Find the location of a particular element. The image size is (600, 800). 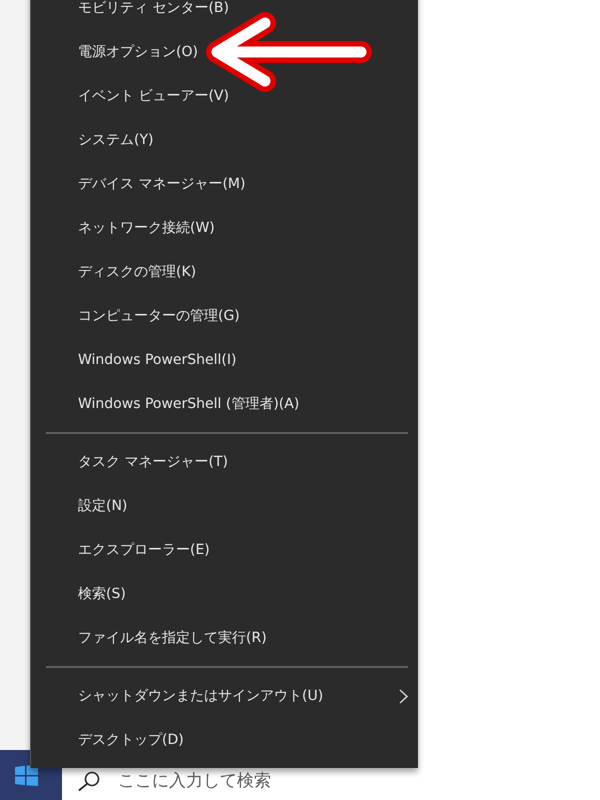

menu-item: ファイル名を指定して実行(R) is located at coordinates (224, 638).